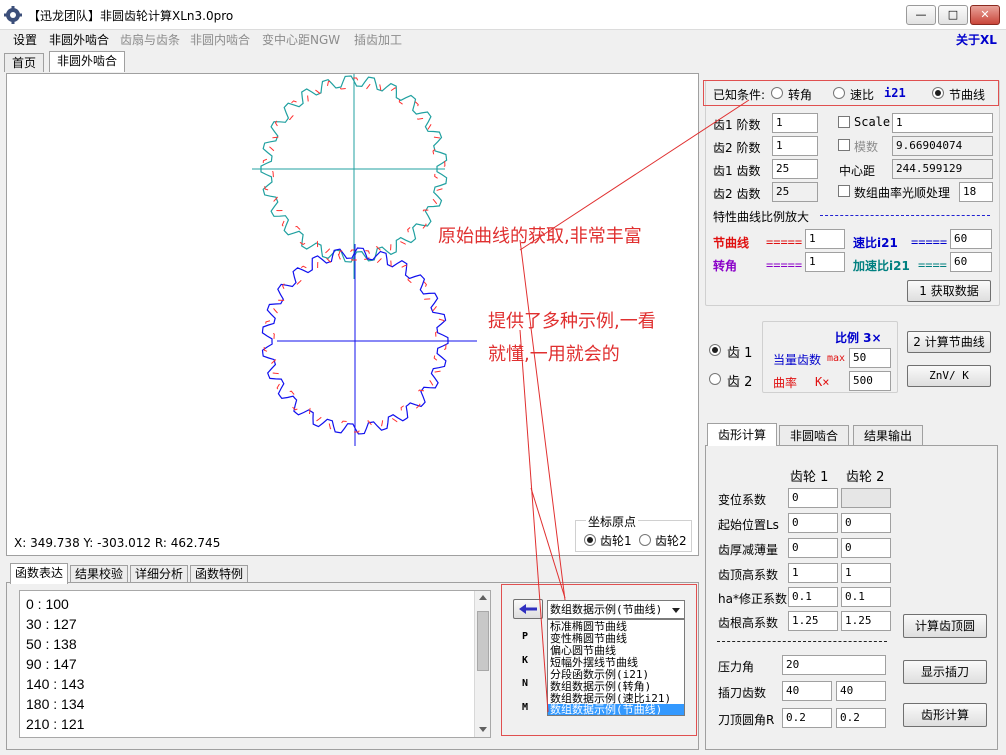  I want to click on g1-teeth-input: 25, so click(795, 169).